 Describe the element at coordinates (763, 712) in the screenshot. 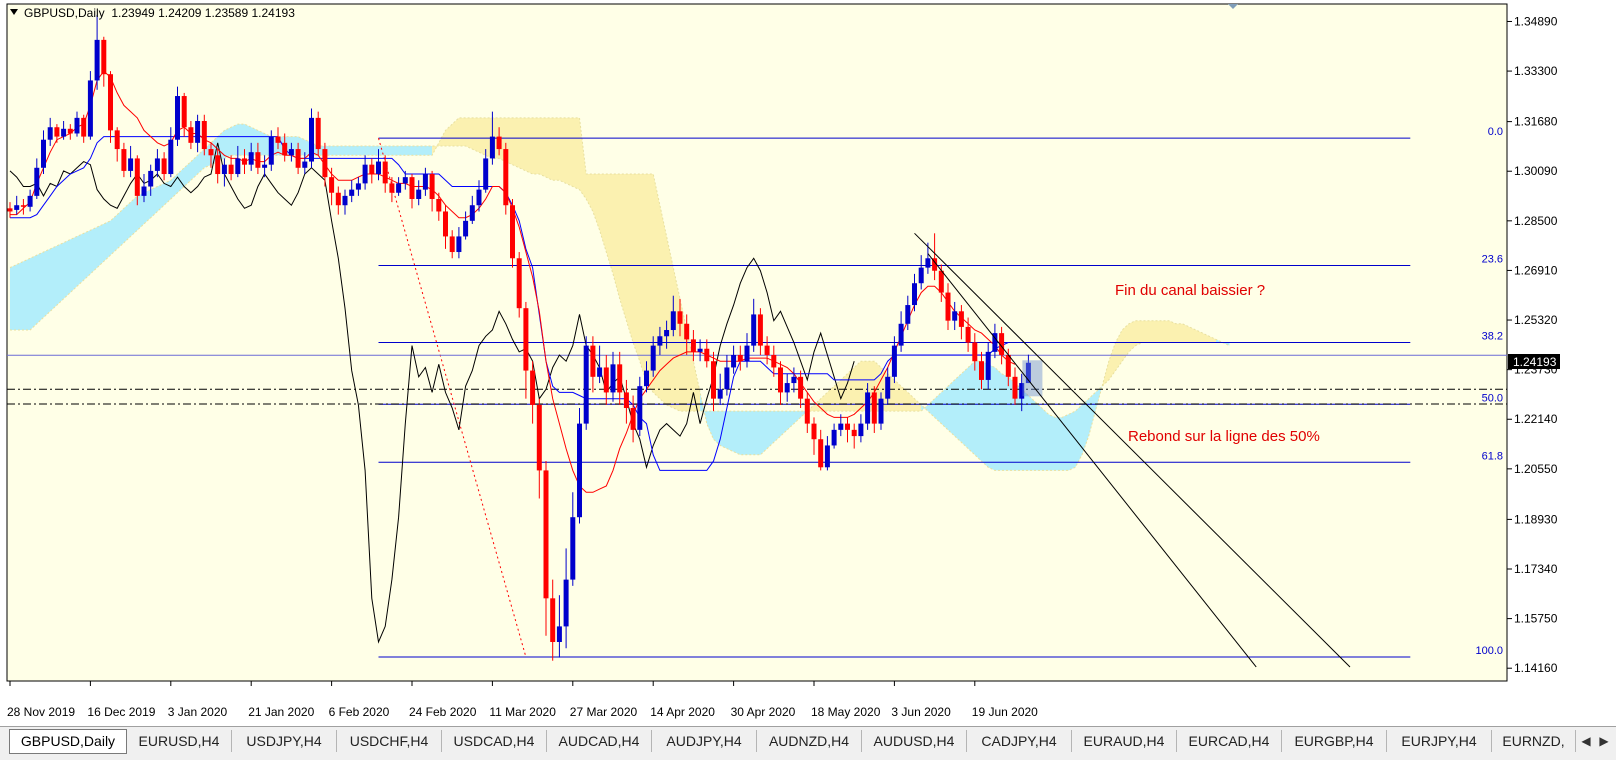

I see `time-tick-label: 30 Apr 2020` at that location.